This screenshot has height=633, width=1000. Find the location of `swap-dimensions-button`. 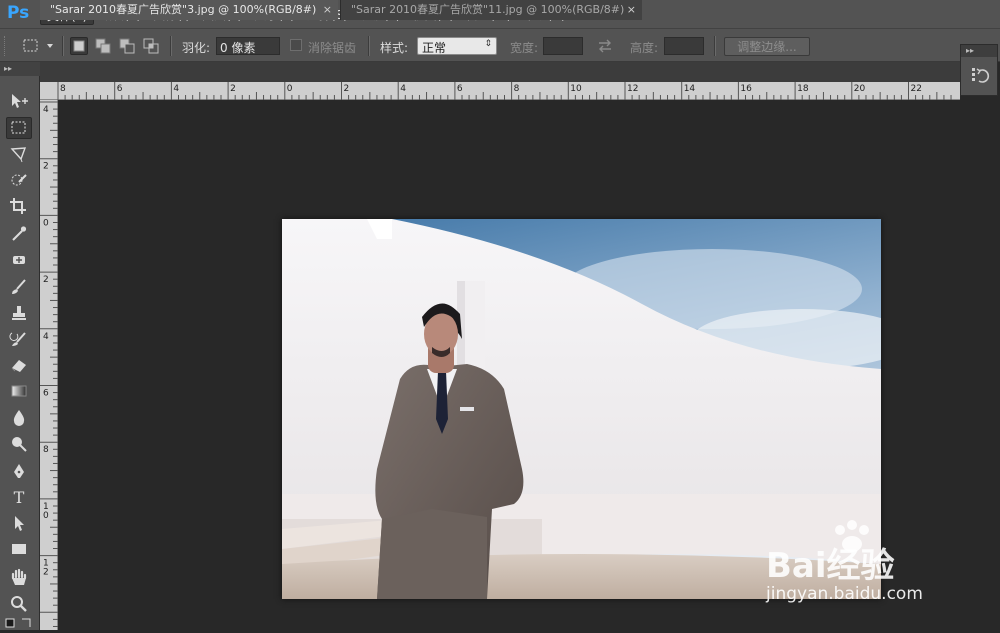

swap-dimensions-button is located at coordinates (605, 47).